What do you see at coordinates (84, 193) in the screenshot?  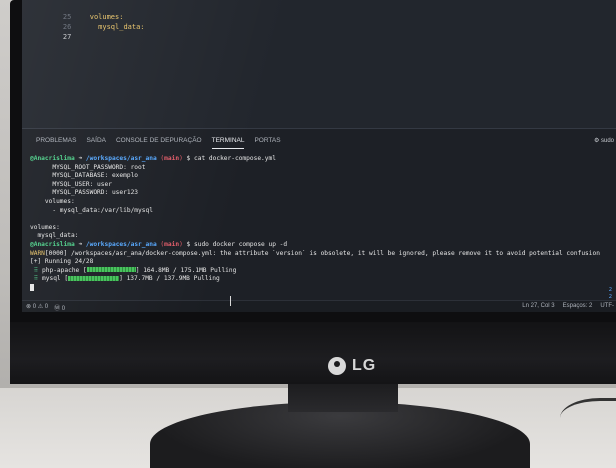 I see `terminal-line: MYSQL_PASSWORD: user123` at bounding box center [84, 193].